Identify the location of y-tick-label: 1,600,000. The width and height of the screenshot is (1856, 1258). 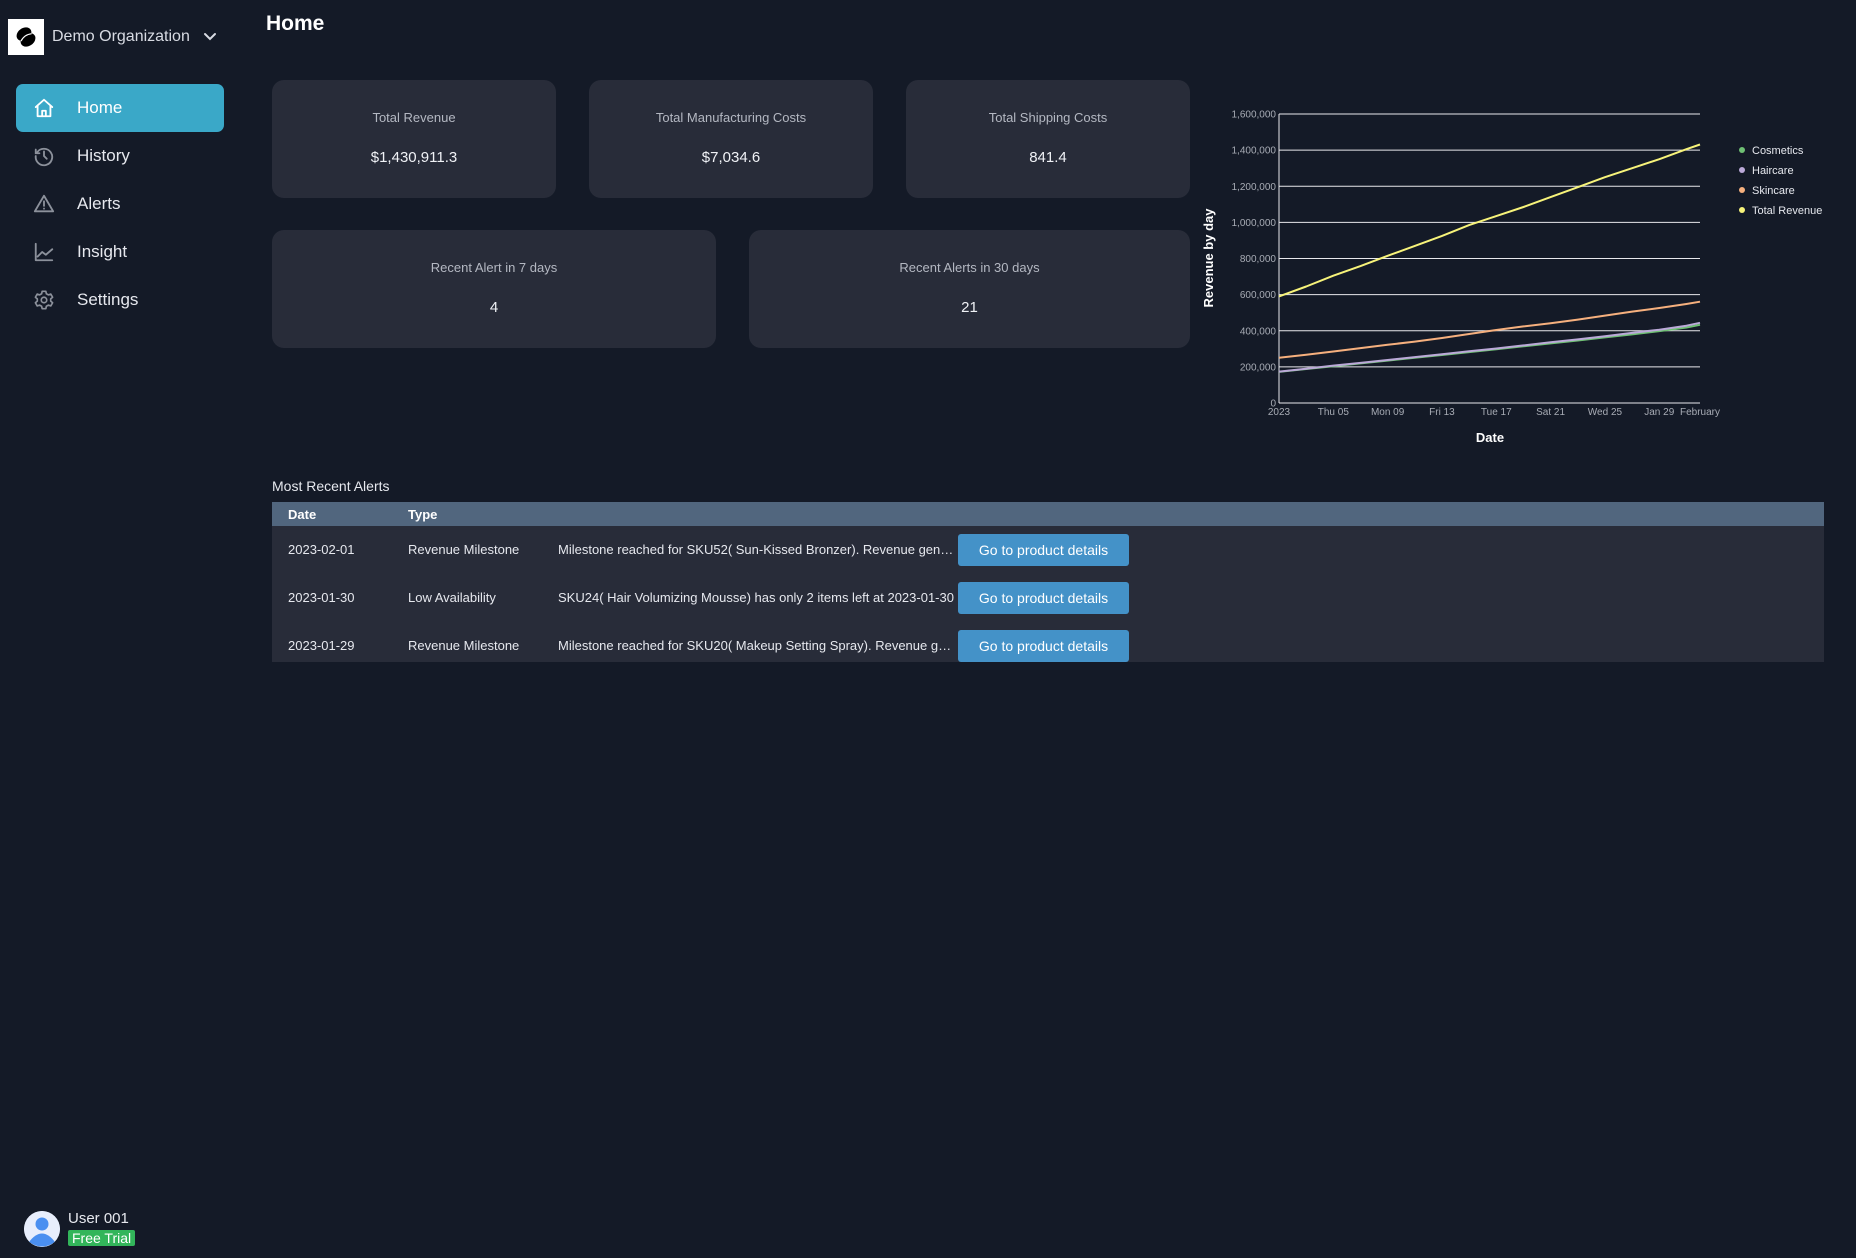
(1254, 115).